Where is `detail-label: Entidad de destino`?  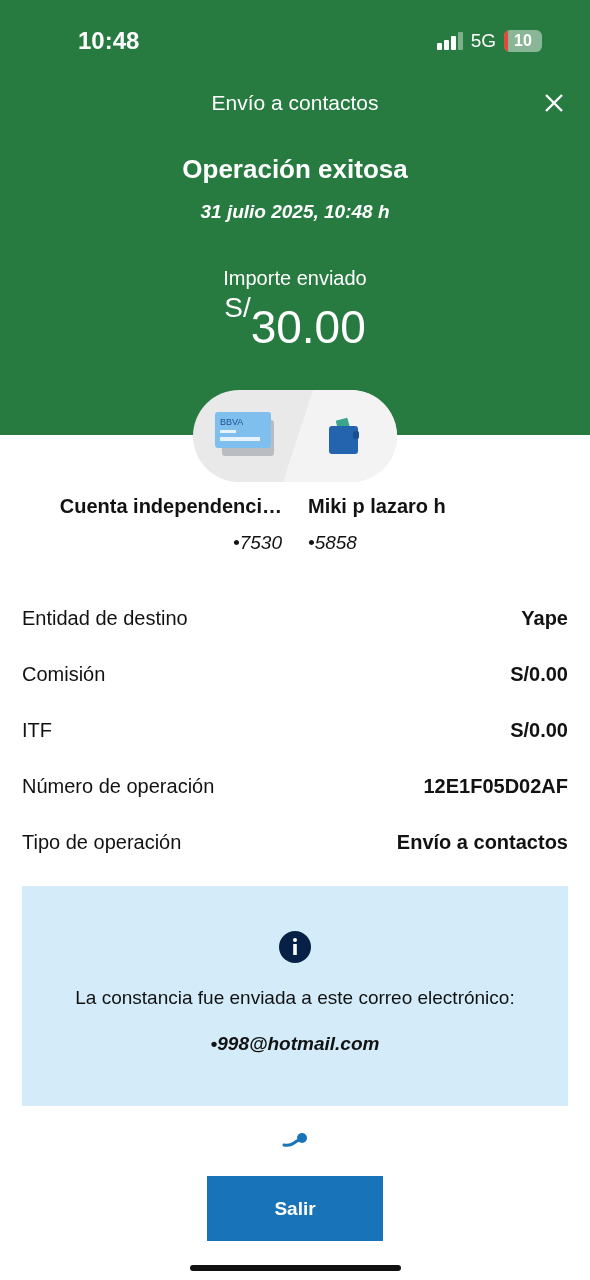
detail-label: Entidad de destino is located at coordinates (105, 618).